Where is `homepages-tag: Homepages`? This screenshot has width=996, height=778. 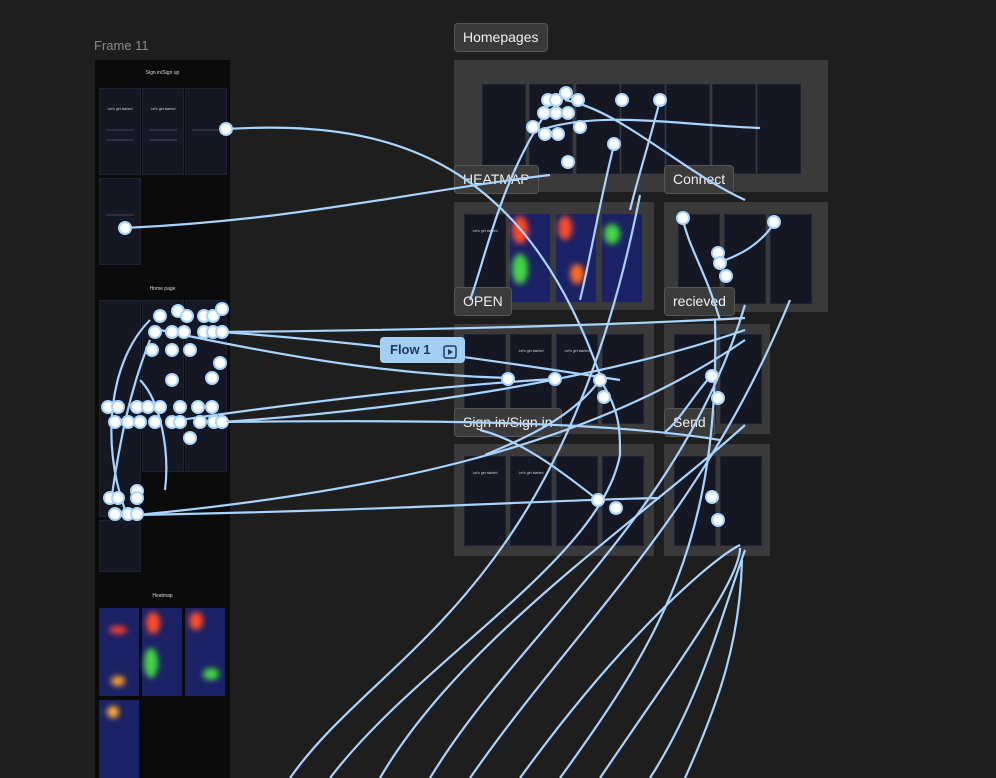
homepages-tag: Homepages is located at coordinates (501, 37).